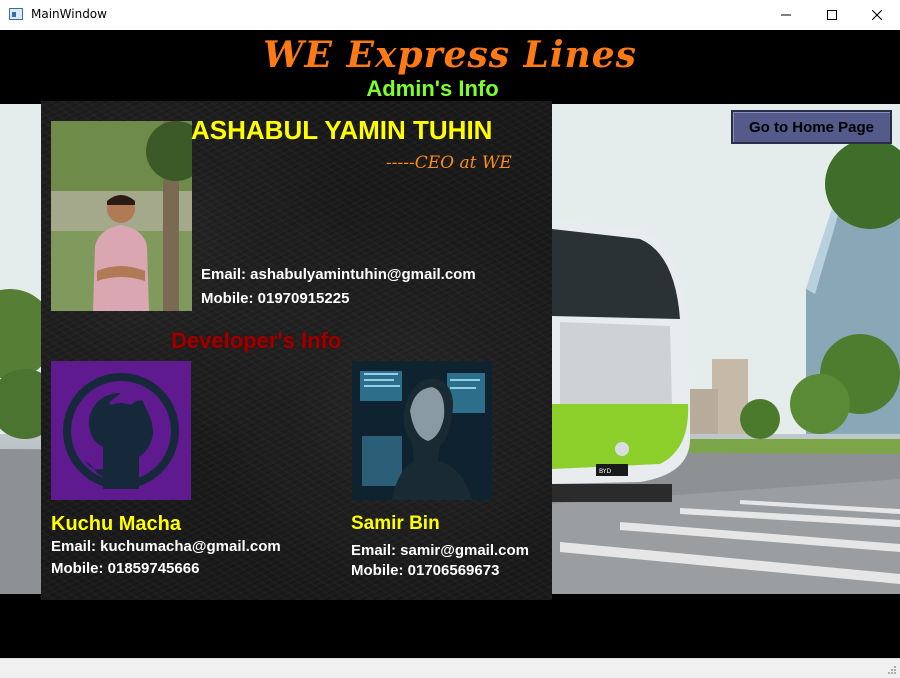 This screenshot has height=678, width=900. What do you see at coordinates (892, 670) in the screenshot?
I see `resize-grip-icon` at bounding box center [892, 670].